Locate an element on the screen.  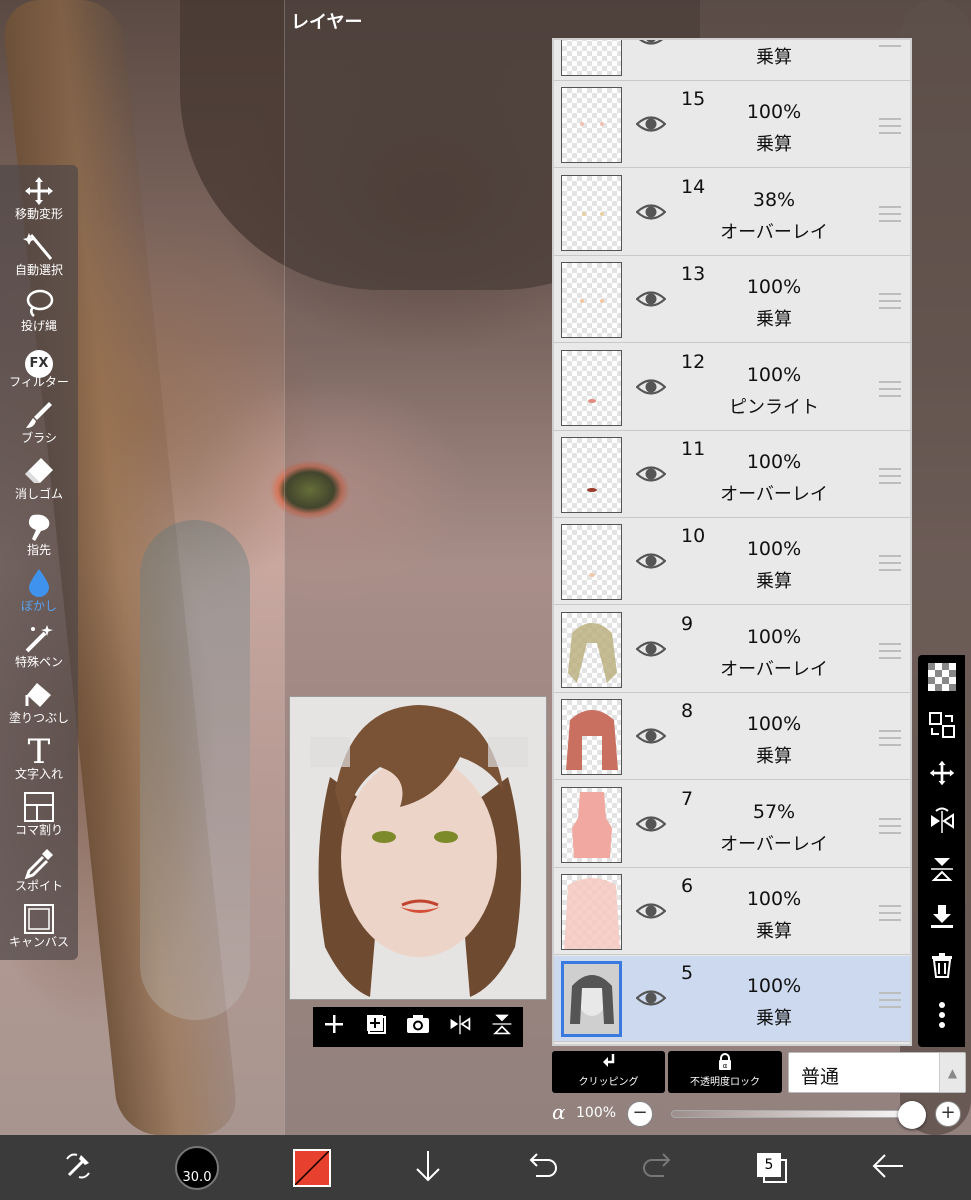
swap-layer-button is located at coordinates (941, 728).